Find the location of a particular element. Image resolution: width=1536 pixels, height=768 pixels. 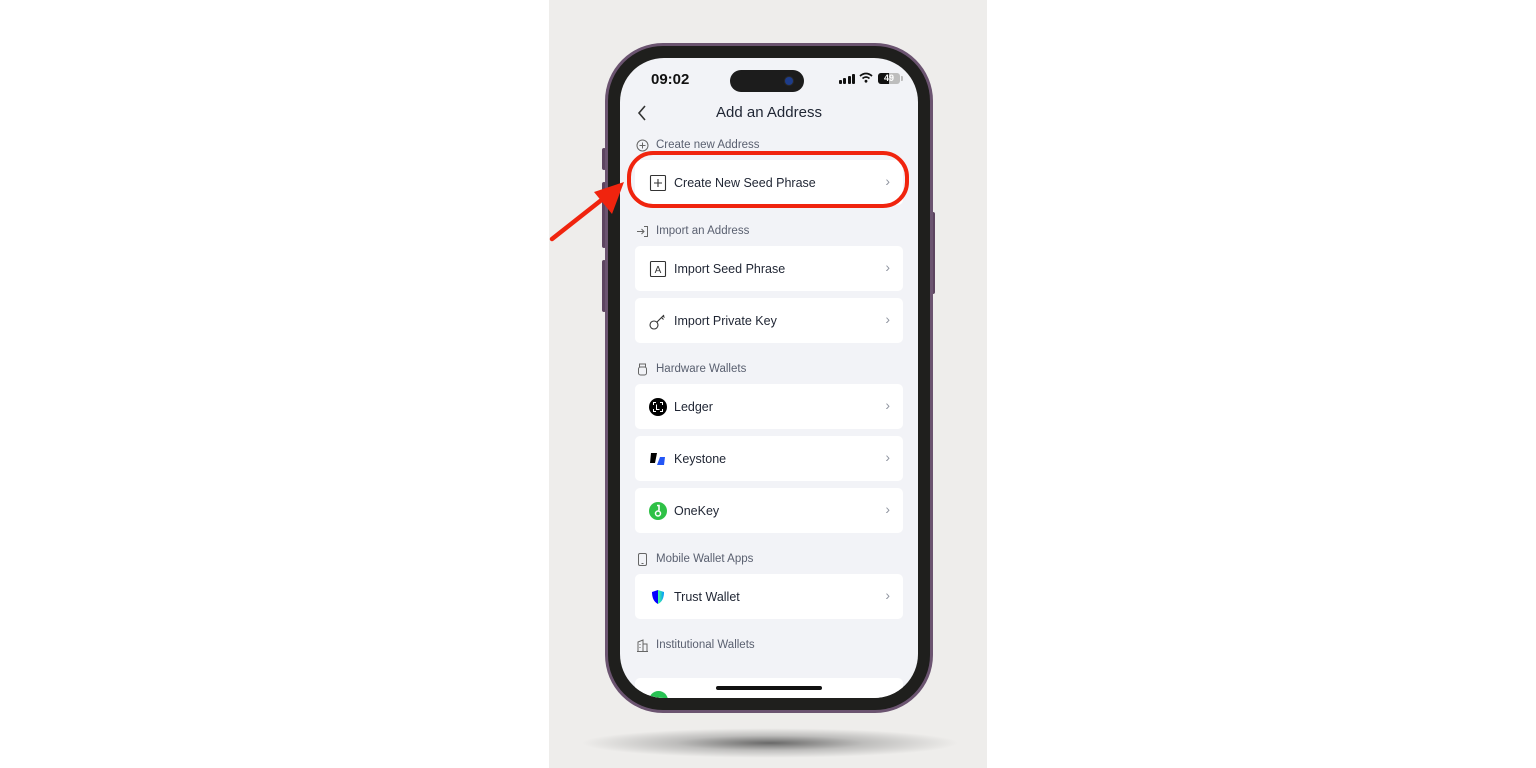

section-title: Institutional Wallets is located at coordinates (705, 645).